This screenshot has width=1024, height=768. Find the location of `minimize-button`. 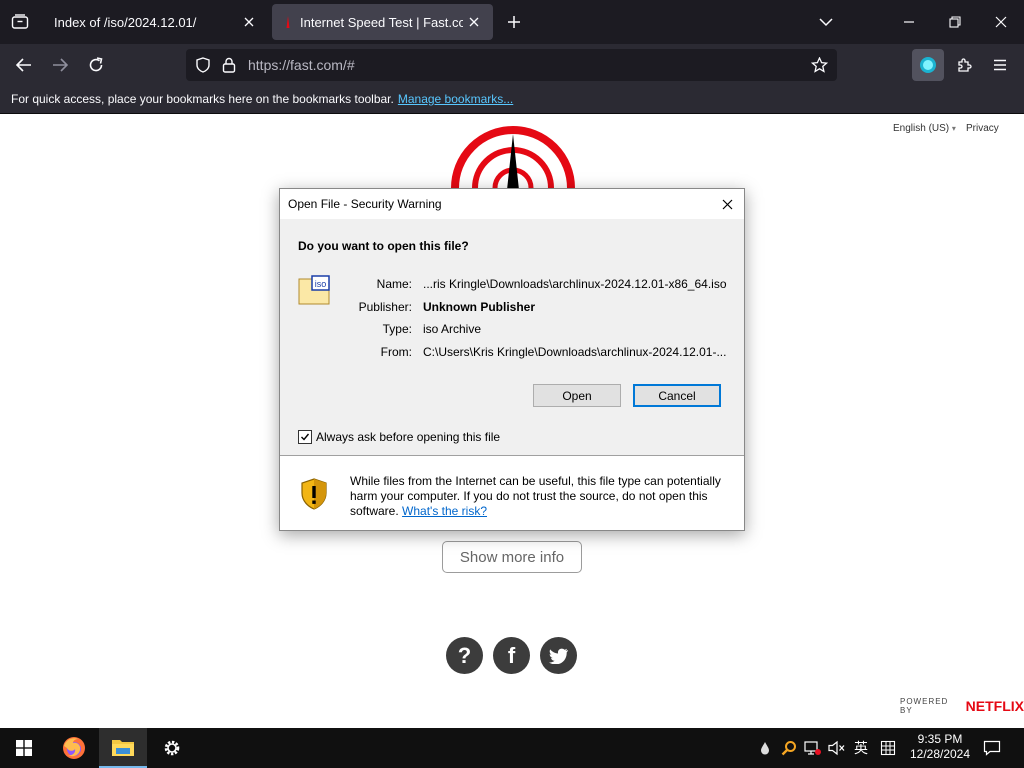

minimize-button is located at coordinates (909, 22).